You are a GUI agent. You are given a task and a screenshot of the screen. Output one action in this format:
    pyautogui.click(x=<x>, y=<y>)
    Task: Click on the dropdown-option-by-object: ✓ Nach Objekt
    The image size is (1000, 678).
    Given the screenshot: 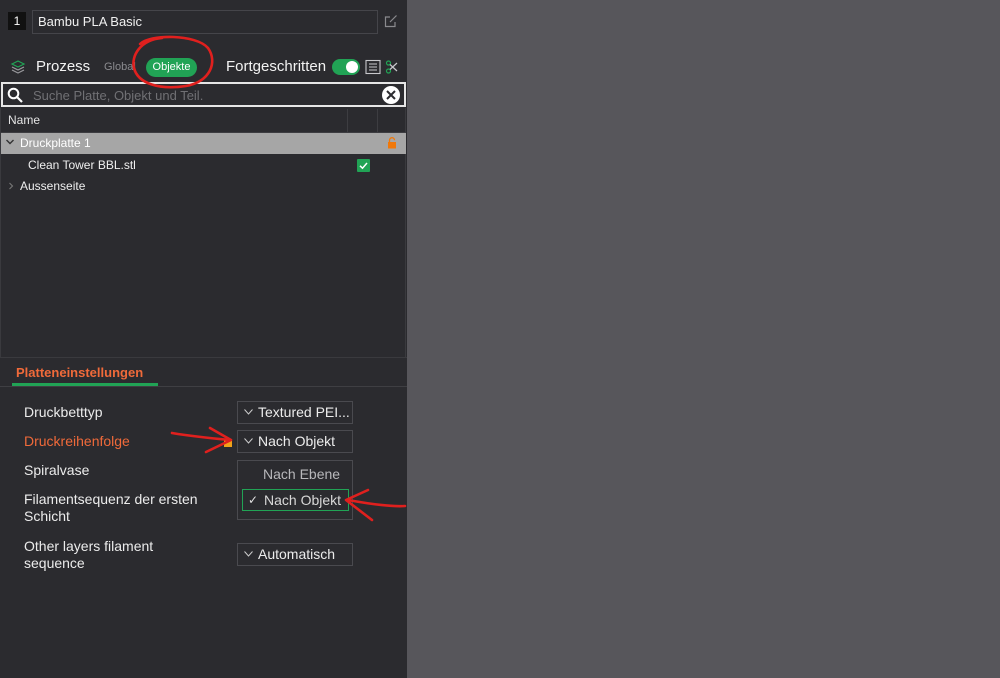 What is the action you would take?
    pyautogui.click(x=295, y=500)
    